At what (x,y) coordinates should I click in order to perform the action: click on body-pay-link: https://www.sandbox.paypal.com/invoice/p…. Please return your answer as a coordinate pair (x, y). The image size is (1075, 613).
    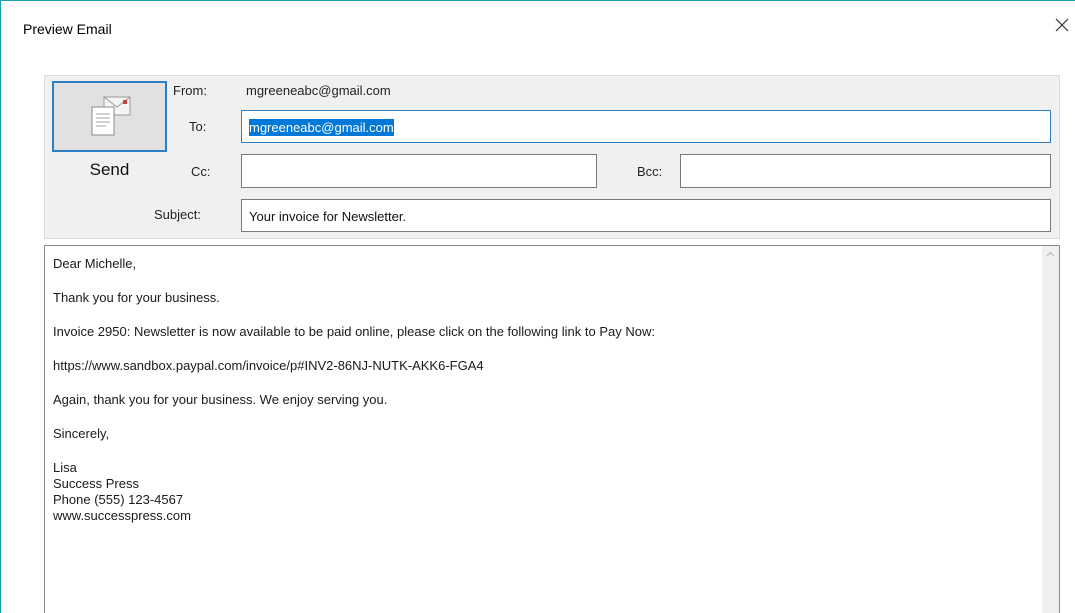
    Looking at the image, I should click on (268, 365).